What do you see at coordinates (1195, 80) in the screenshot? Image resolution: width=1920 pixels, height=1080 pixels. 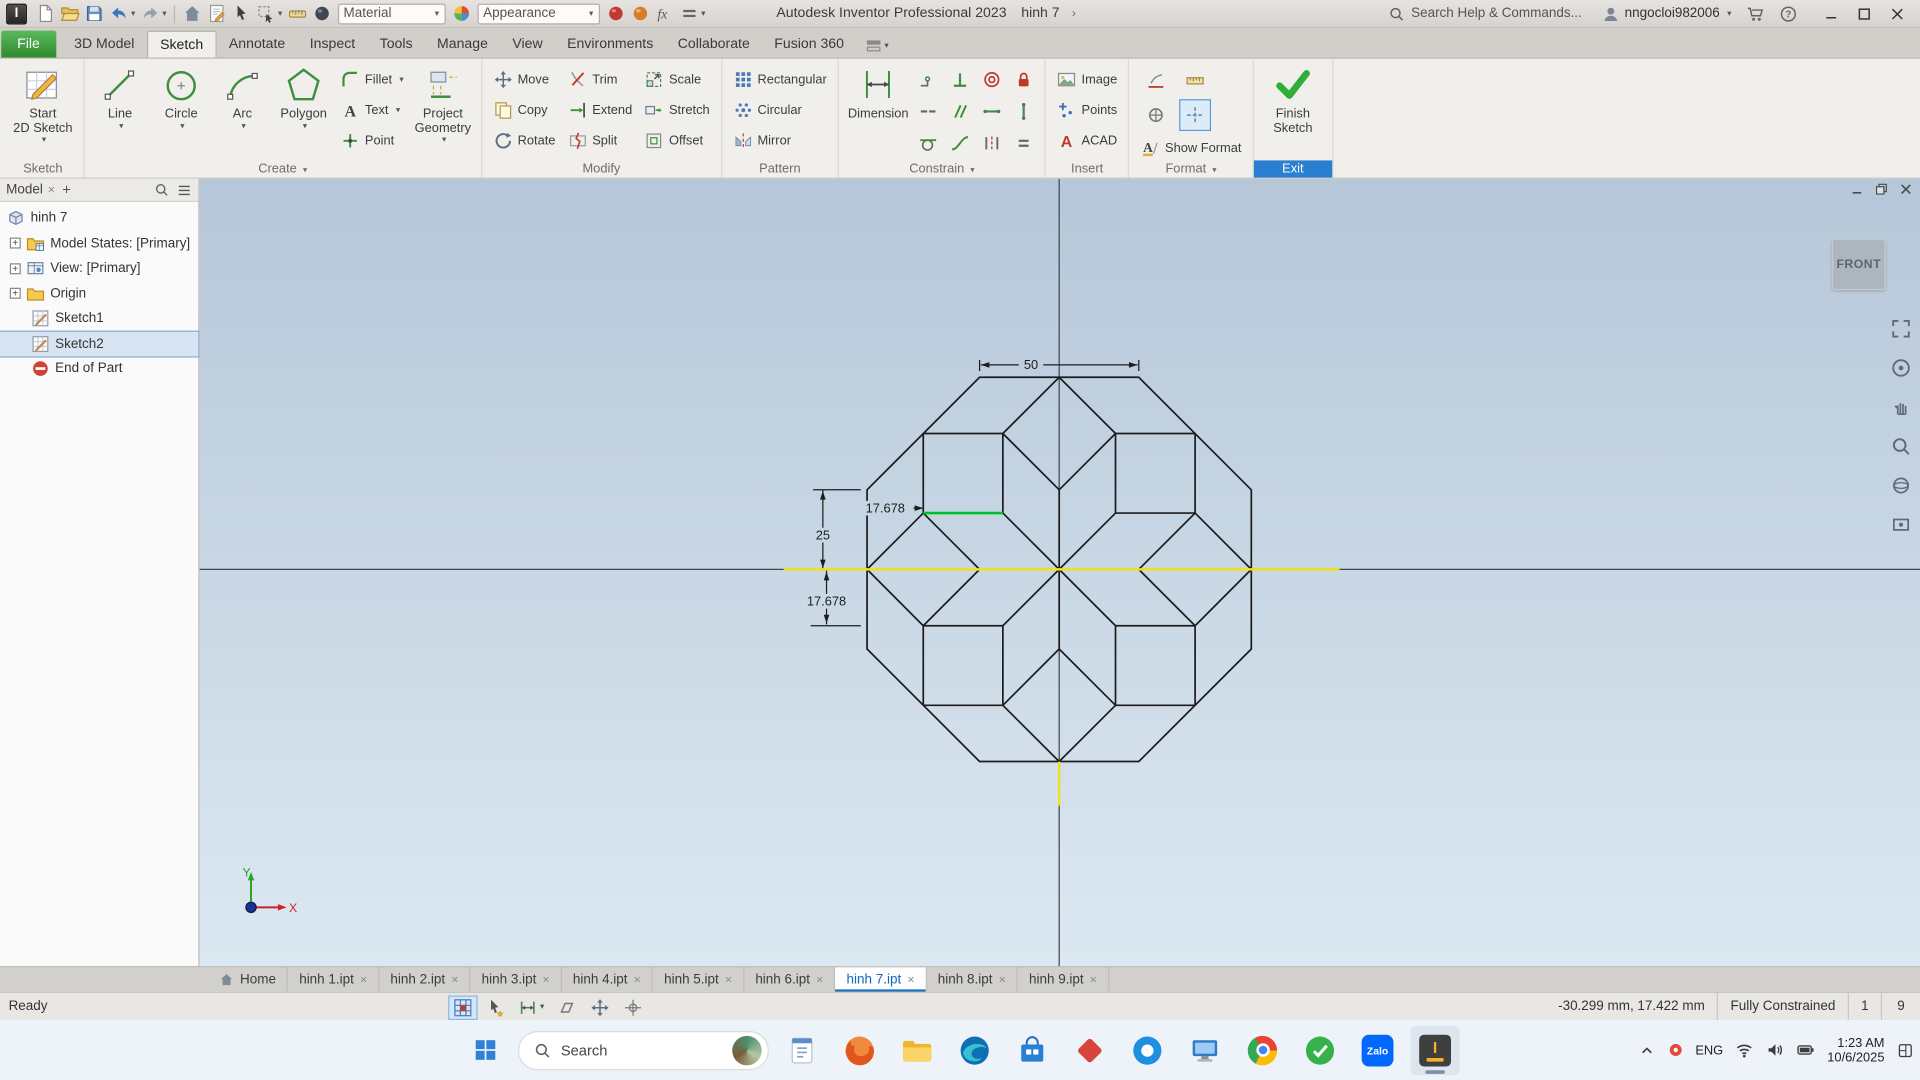 I see `format-line-weight-button` at bounding box center [1195, 80].